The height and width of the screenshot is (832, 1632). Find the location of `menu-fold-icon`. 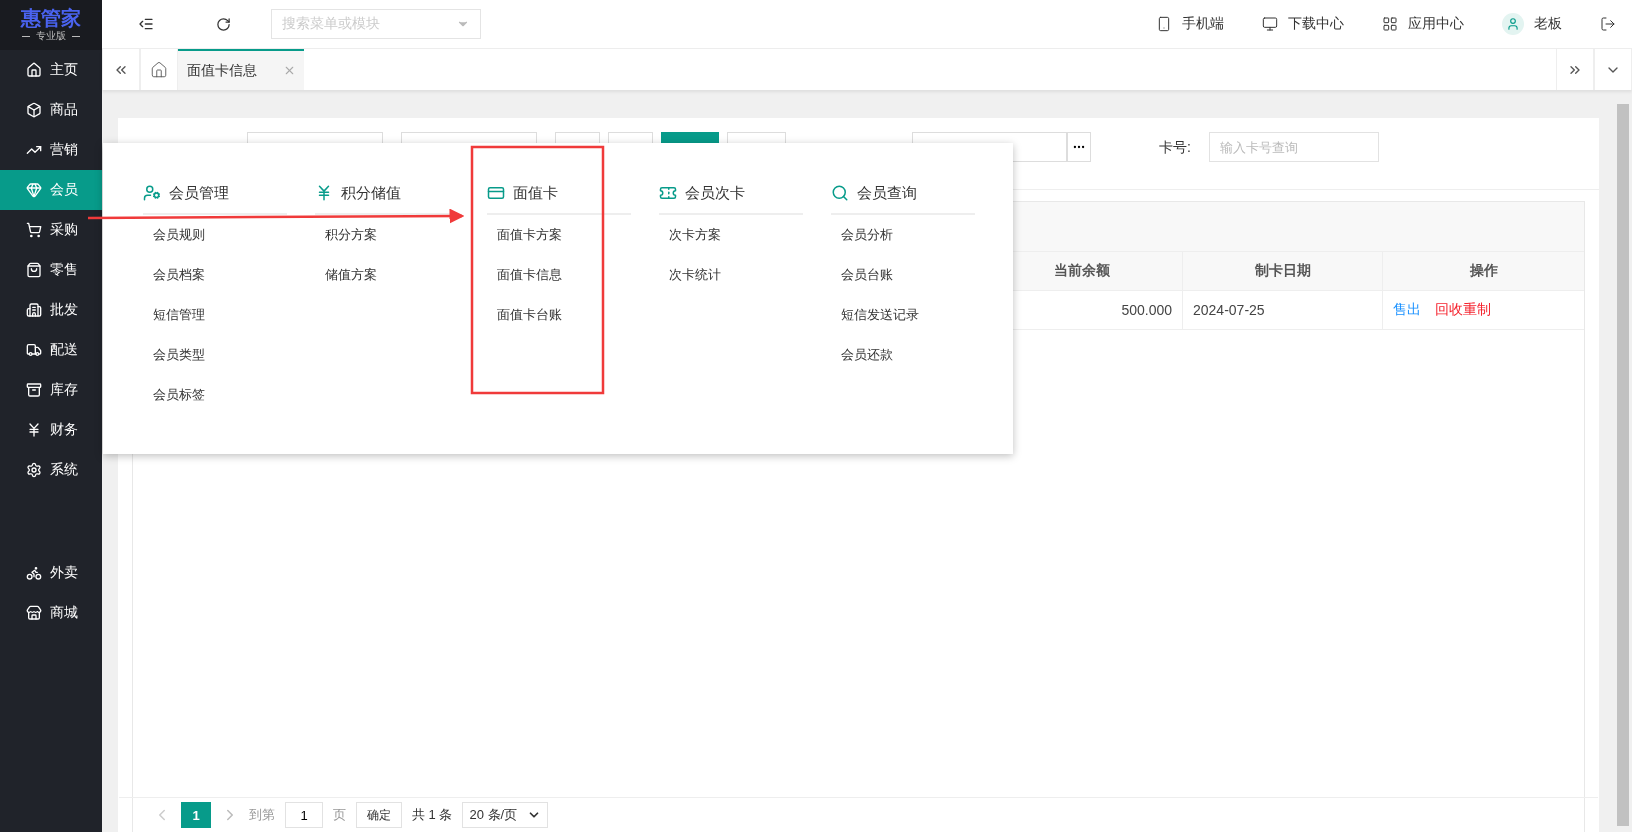

menu-fold-icon is located at coordinates (146, 24).